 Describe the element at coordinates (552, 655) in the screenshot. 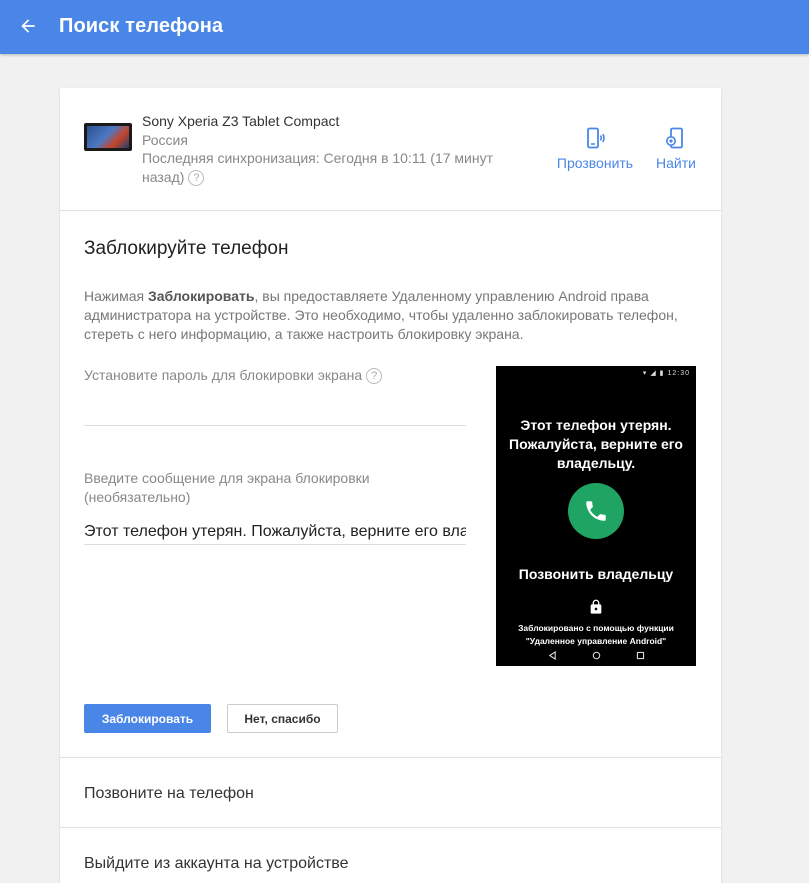

I see `nav-back-icon` at that location.